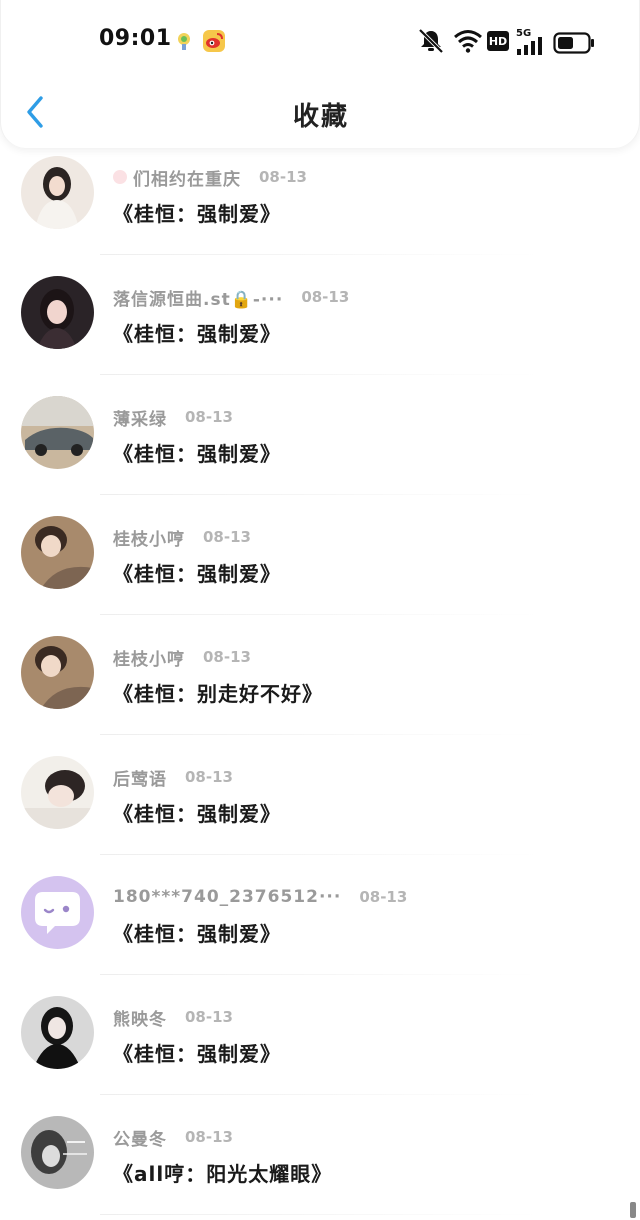 This screenshot has height=1220, width=640. What do you see at coordinates (222, 1172) in the screenshot?
I see `work-title: 《all哼：阳光太耀眼》` at bounding box center [222, 1172].